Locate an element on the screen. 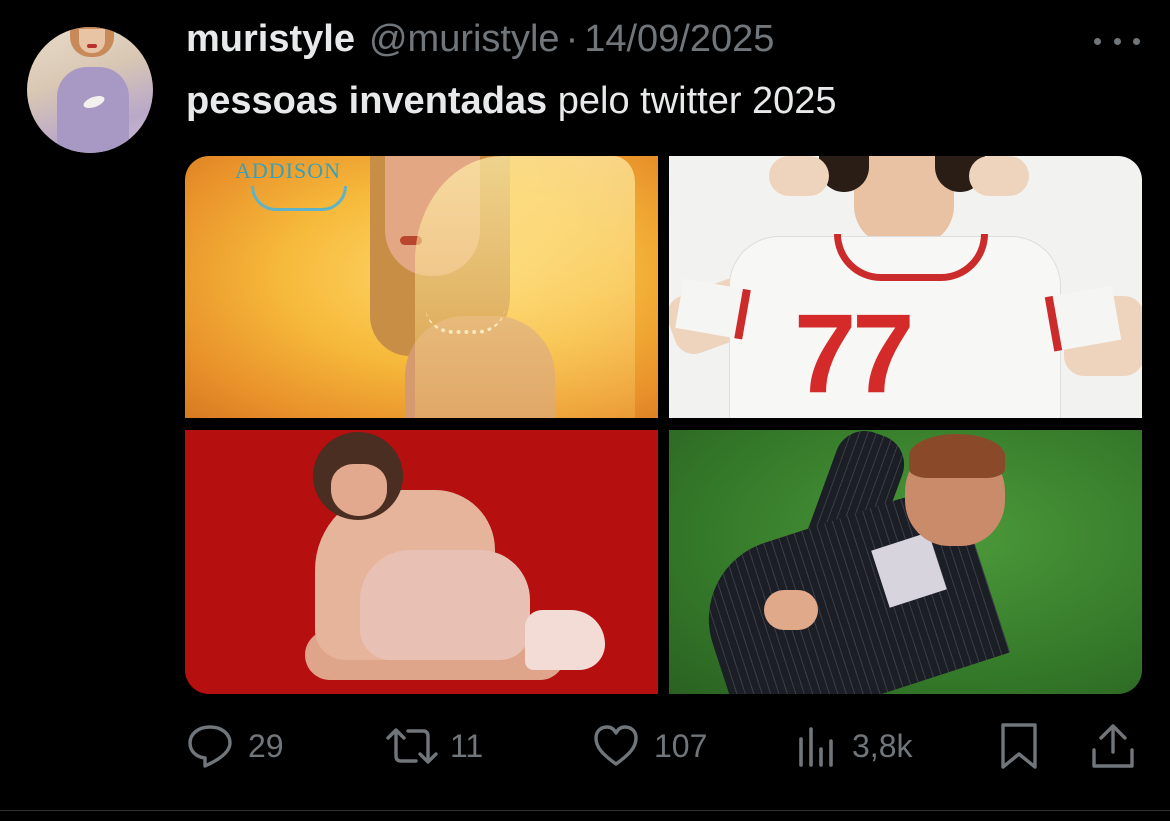 The image size is (1170, 821). photo3-dress is located at coordinates (445, 605).